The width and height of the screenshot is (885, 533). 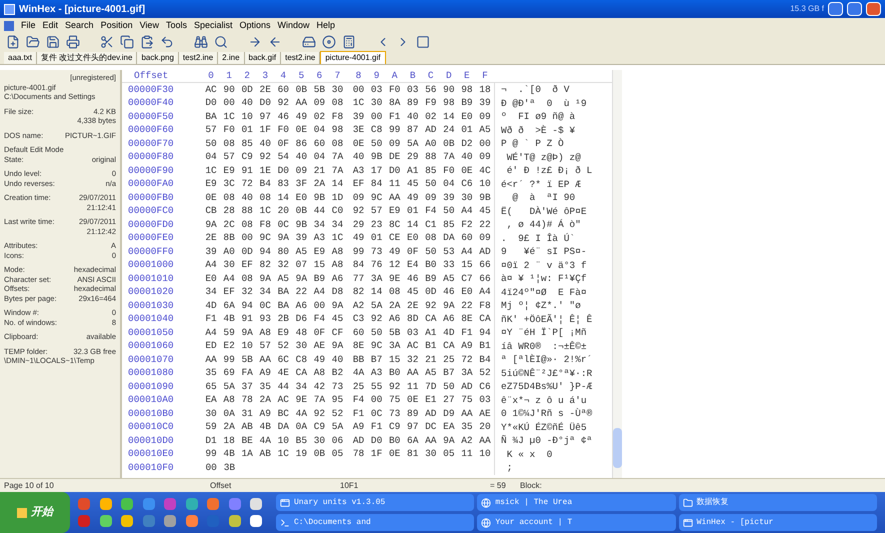 What do you see at coordinates (301, 454) in the screenshot?
I see `hex-byte: 19` at bounding box center [301, 454].